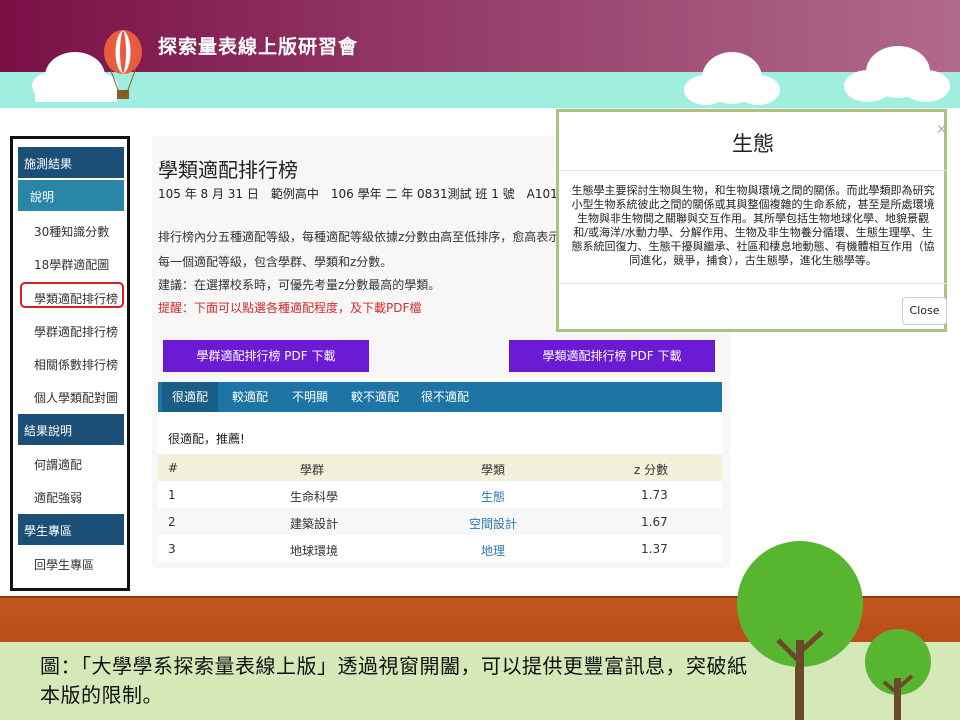  I want to click on slide-title: 探索量表線上版研習會, so click(258, 47).